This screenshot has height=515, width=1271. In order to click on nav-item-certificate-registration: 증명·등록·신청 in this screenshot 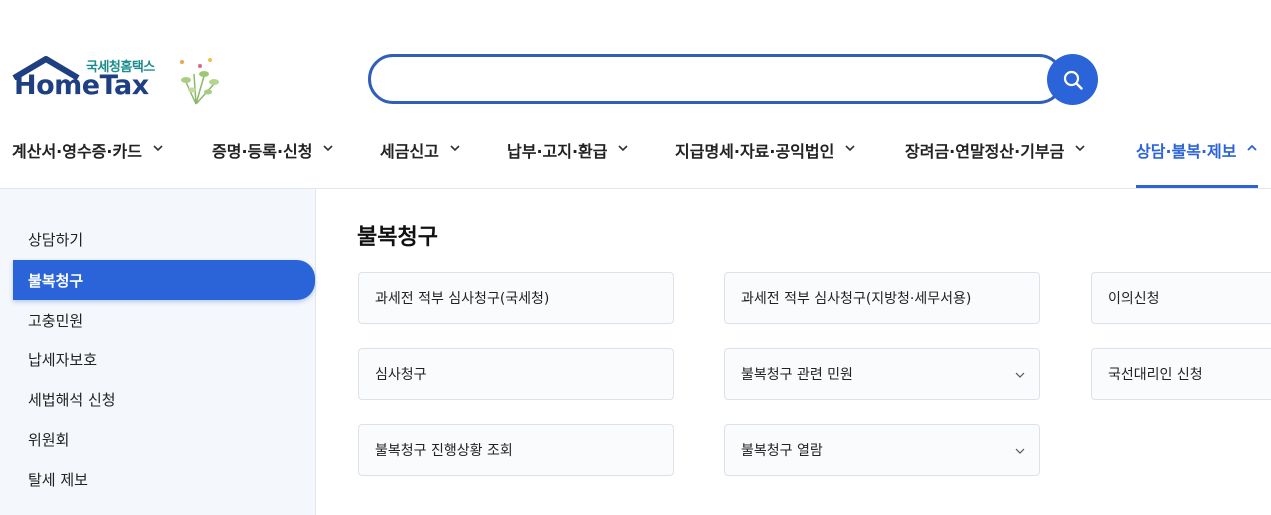, I will do `click(273, 158)`.